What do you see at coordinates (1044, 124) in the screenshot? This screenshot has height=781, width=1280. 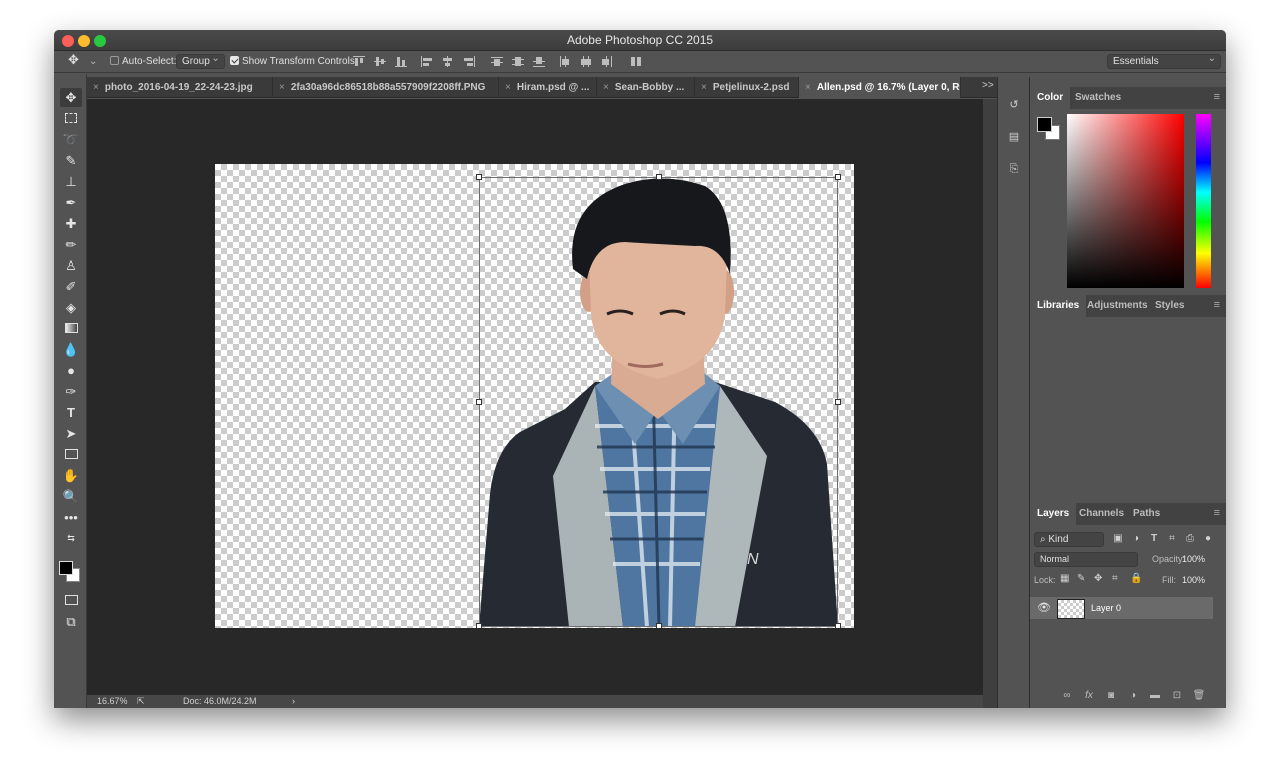 I see `color-panel-foreground-swatch` at bounding box center [1044, 124].